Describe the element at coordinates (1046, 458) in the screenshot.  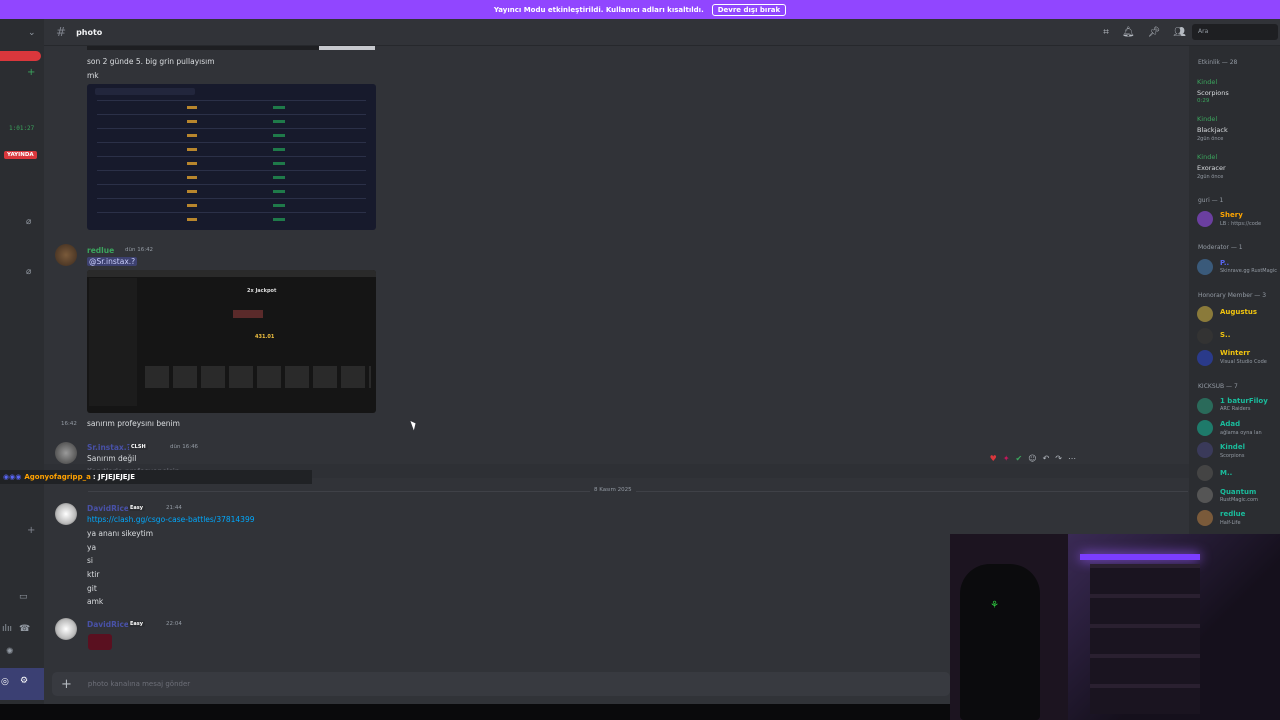
I see `reply-icon: ↶` at that location.